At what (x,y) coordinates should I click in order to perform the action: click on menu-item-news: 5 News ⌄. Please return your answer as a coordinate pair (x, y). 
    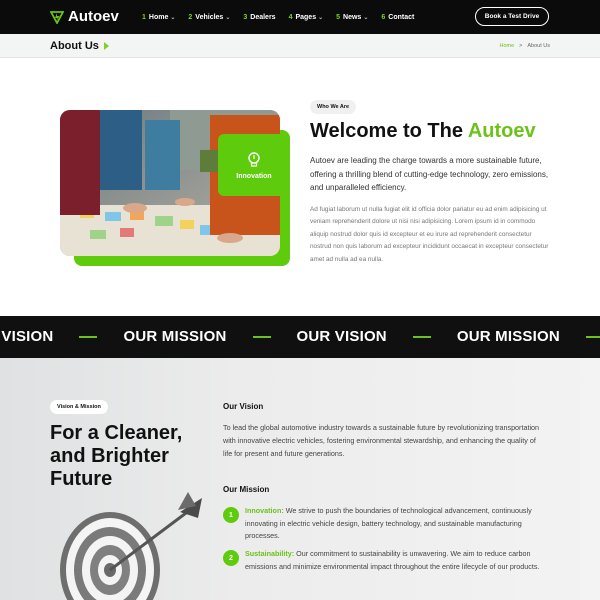
    Looking at the image, I should click on (352, 17).